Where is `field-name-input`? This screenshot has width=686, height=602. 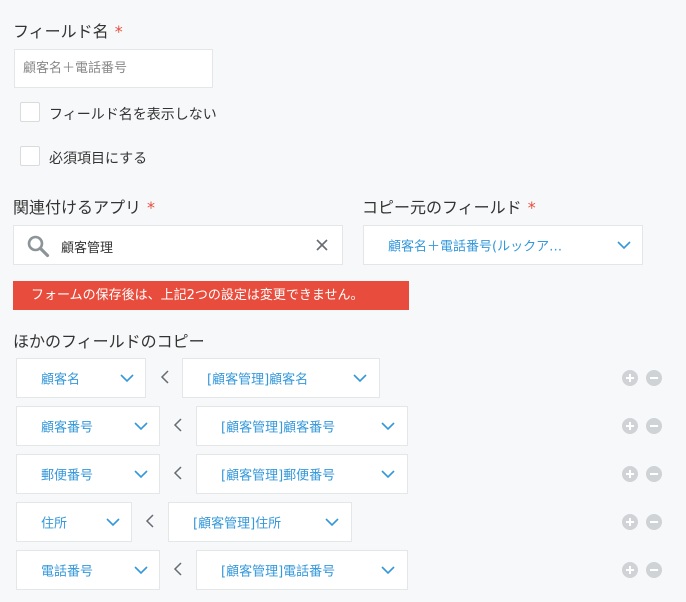
field-name-input is located at coordinates (113, 68).